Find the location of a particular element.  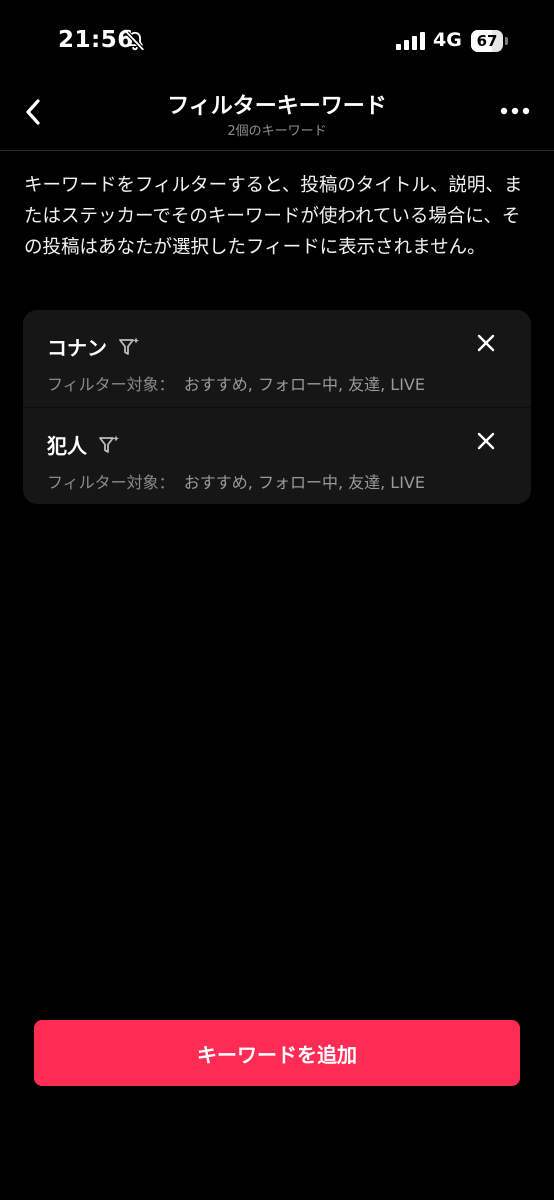

status-bar: 21:56 4G 67 is located at coordinates (277, 42).